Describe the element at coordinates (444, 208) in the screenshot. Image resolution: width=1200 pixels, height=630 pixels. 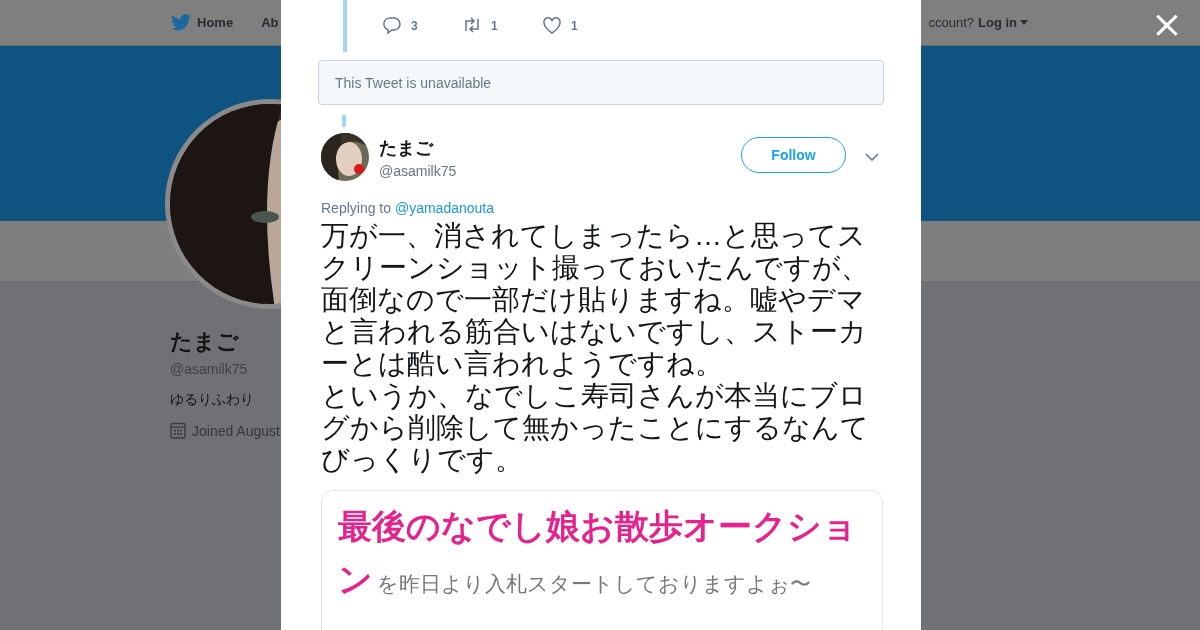
I see `mention-link: @yamadanouta` at that location.